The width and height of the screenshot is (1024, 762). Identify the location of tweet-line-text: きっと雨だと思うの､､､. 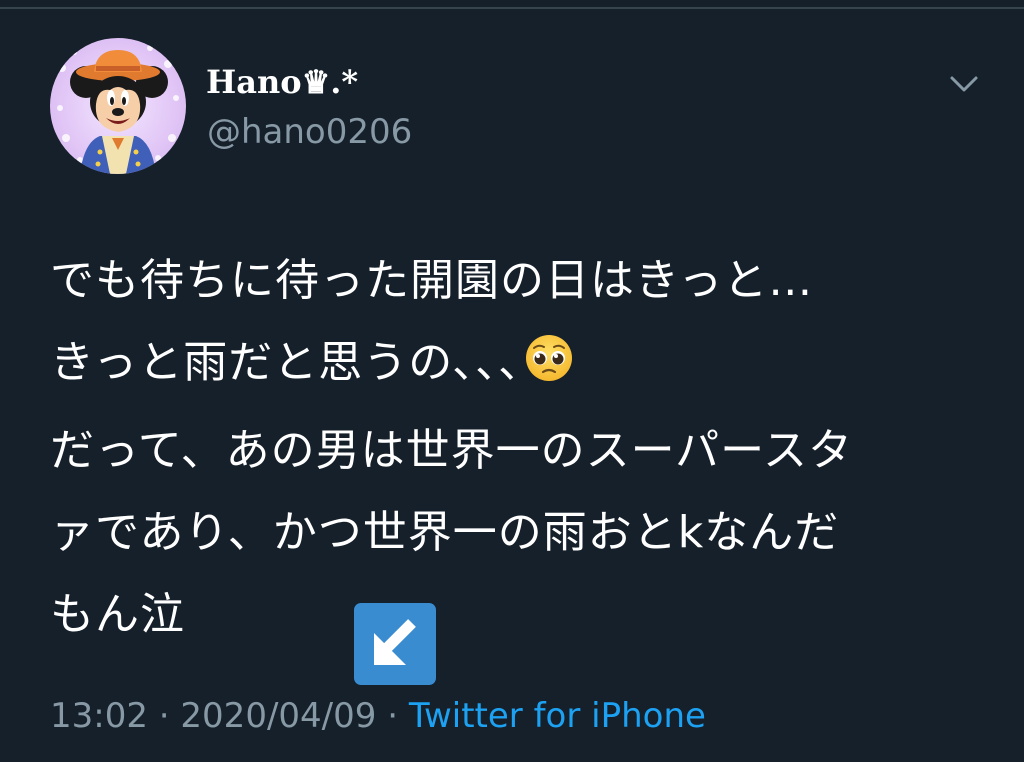
(286, 362).